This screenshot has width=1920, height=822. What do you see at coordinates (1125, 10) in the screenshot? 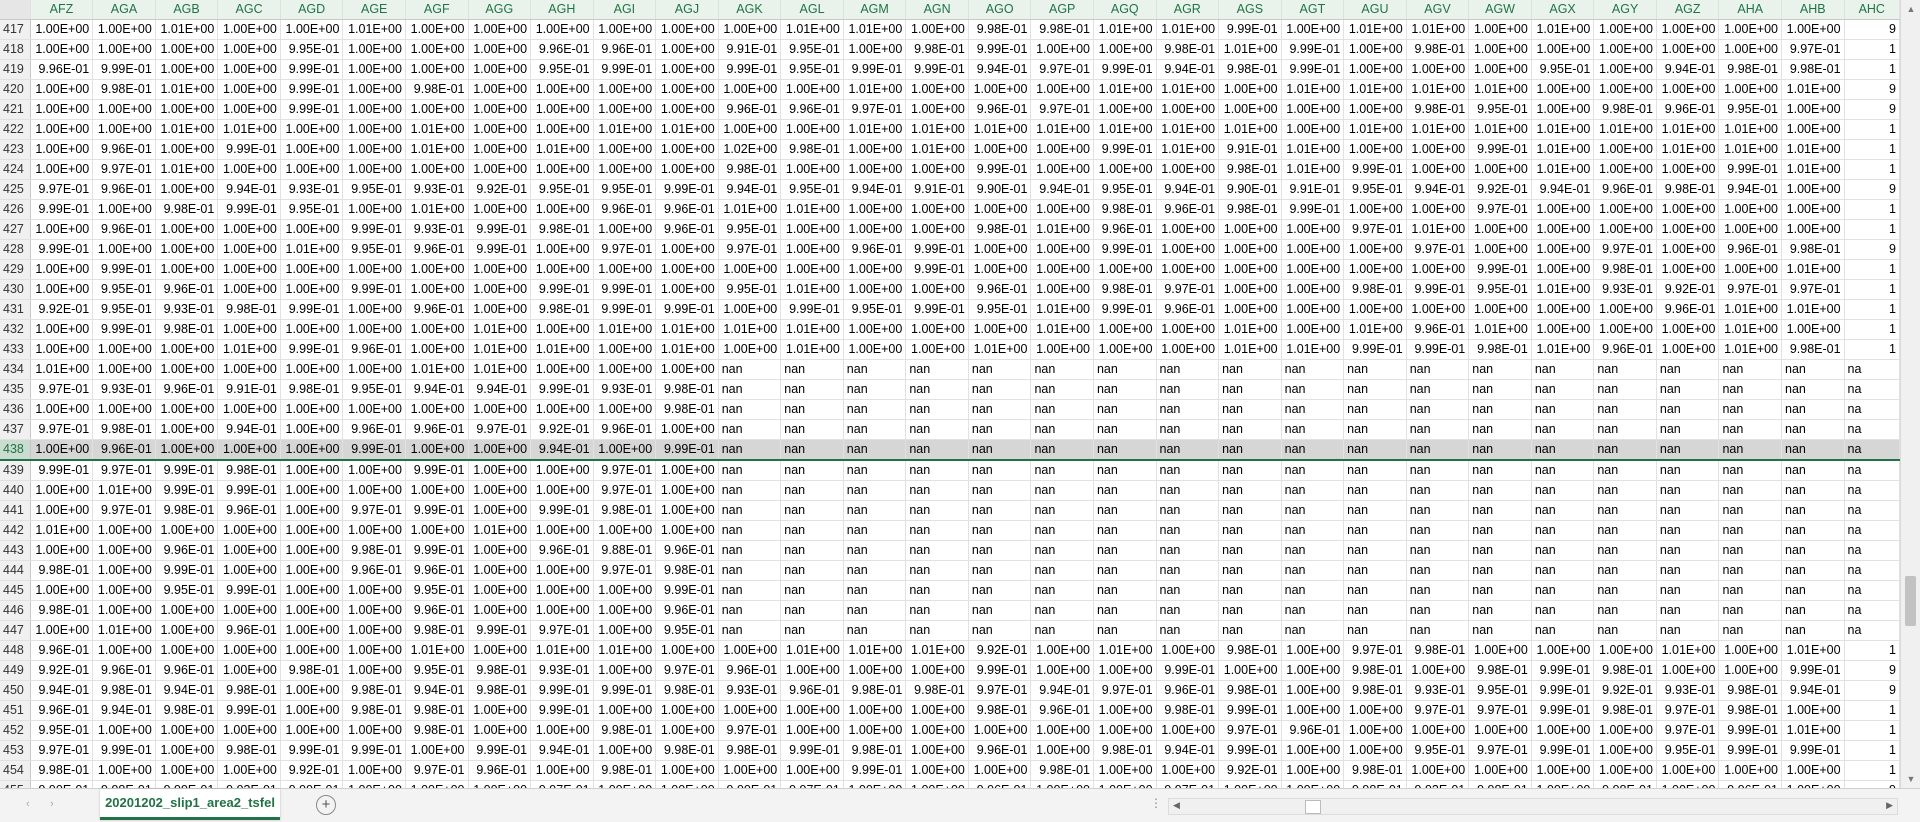
I see `column-header-agq: AGQ` at bounding box center [1125, 10].